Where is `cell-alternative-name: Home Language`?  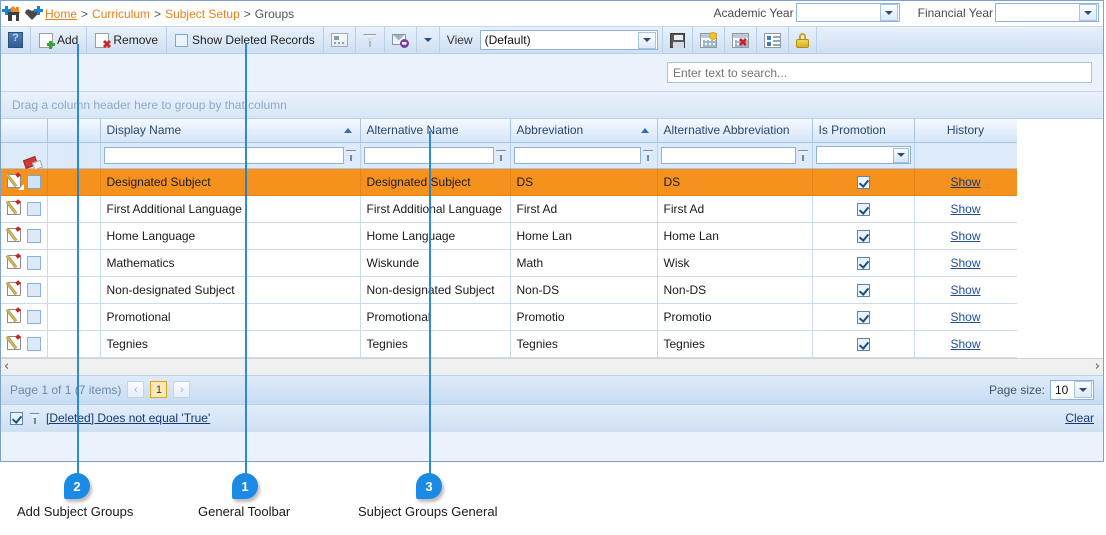 cell-alternative-name: Home Language is located at coordinates (435, 236).